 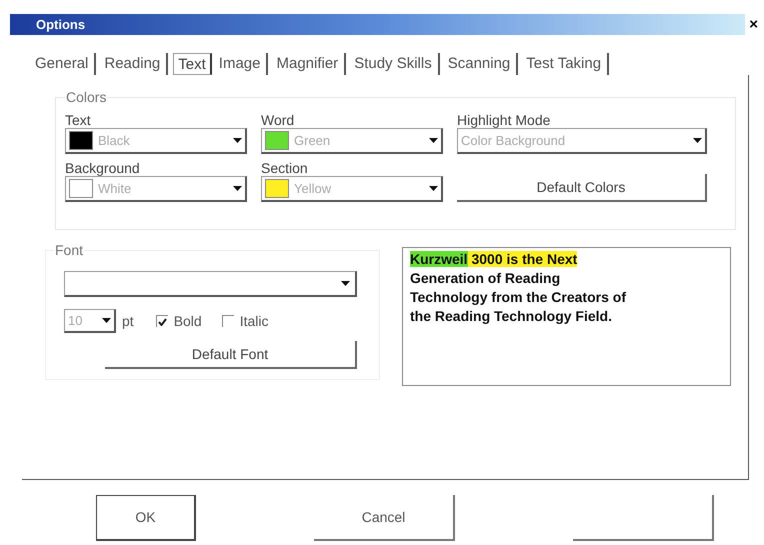 I want to click on group-title: Font, so click(x=69, y=250).